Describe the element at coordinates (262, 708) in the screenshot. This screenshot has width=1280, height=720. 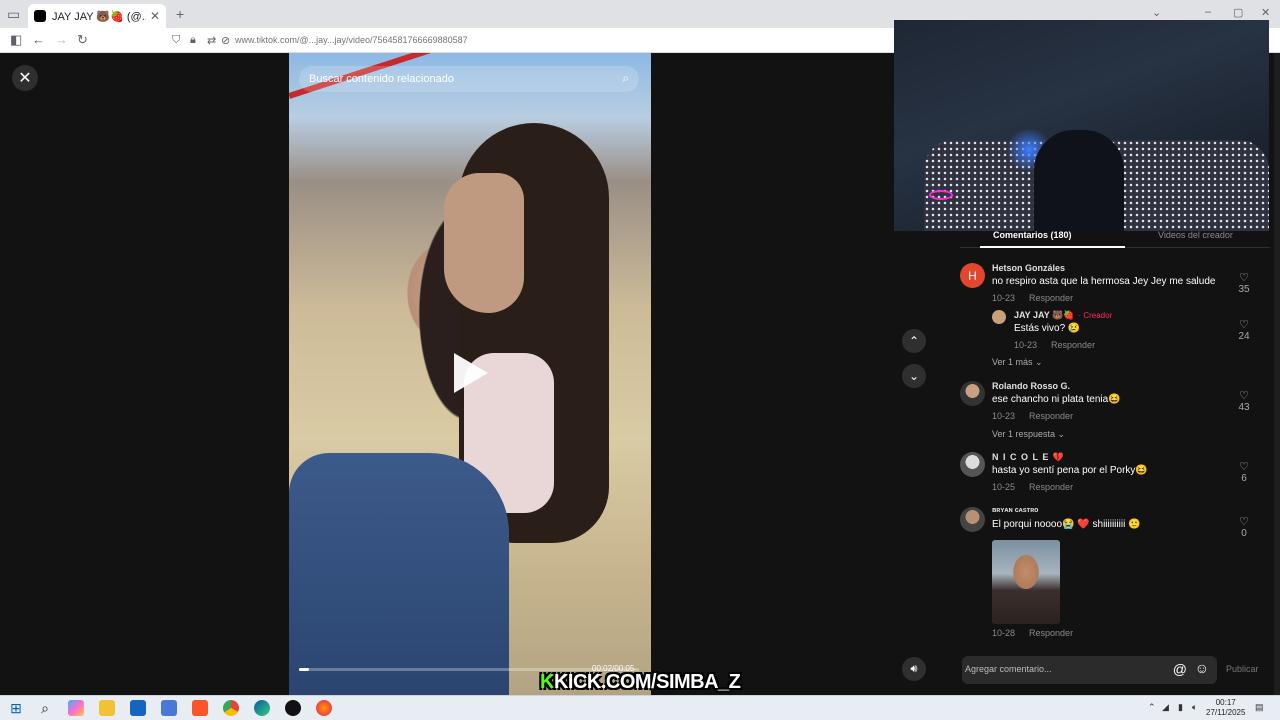
I see `edge-icon` at that location.